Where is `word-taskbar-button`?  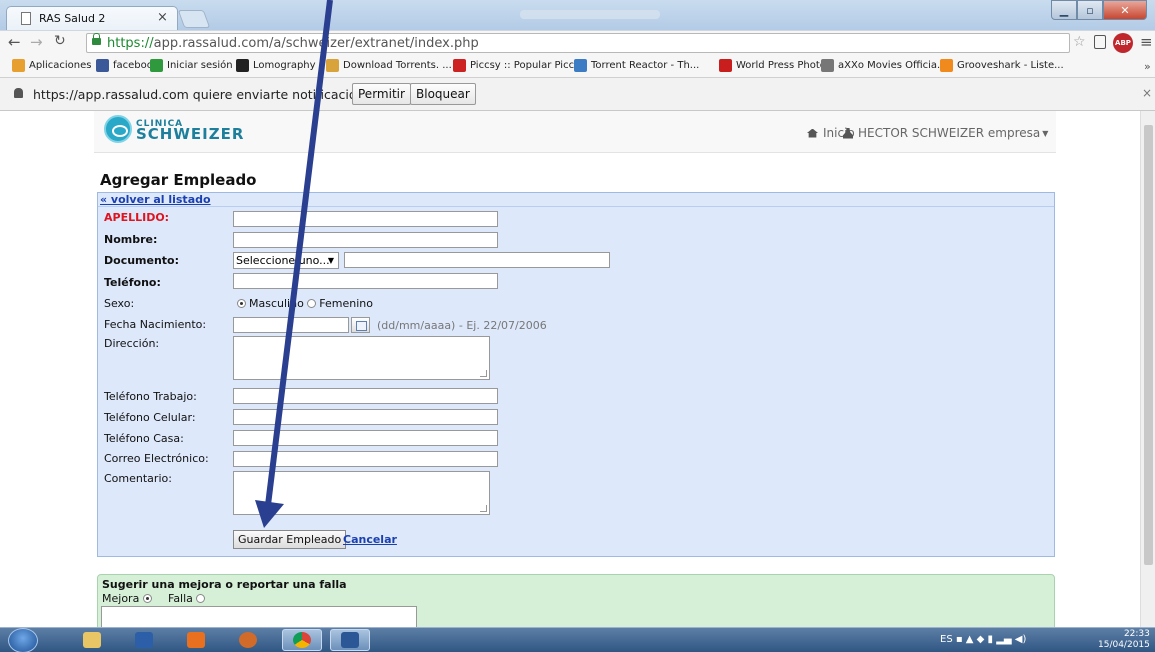
word-taskbar-button is located at coordinates (350, 640).